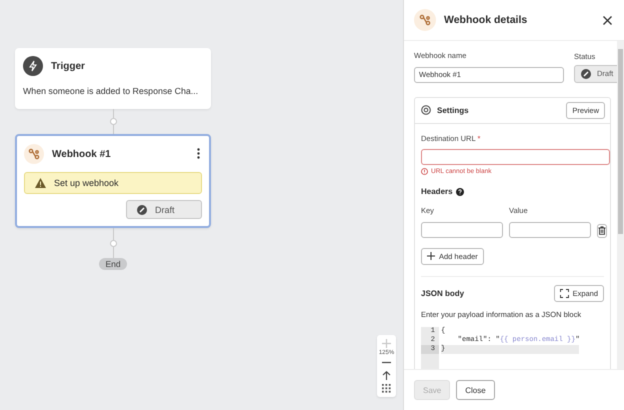  I want to click on trash-icon, so click(602, 231).